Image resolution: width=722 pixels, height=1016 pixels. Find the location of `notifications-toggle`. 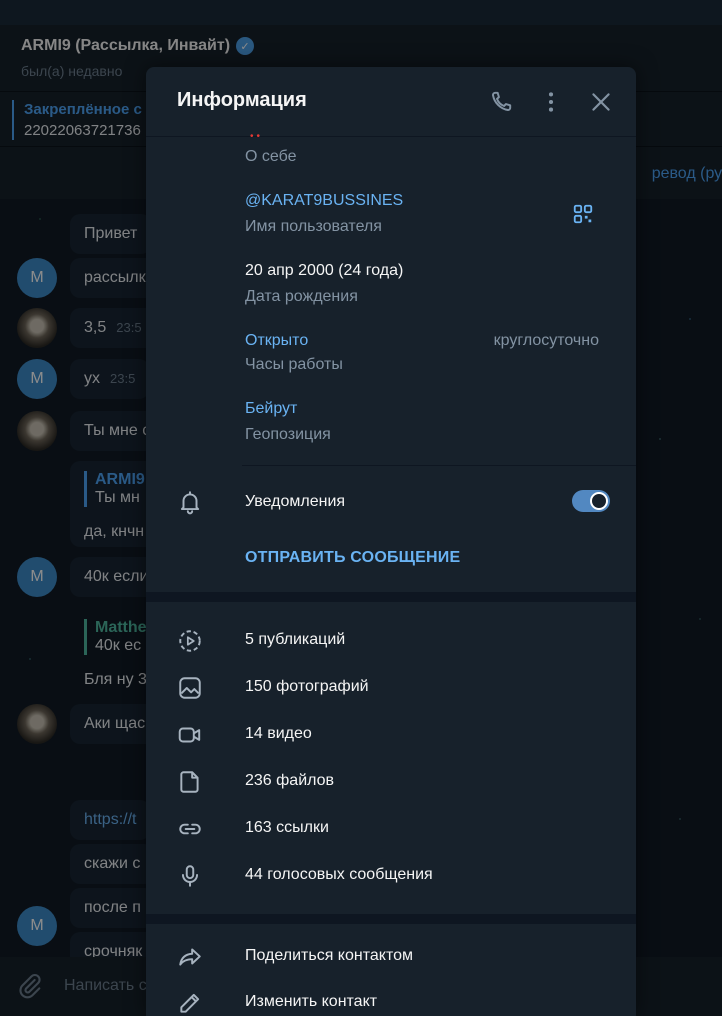

notifications-toggle is located at coordinates (591, 501).